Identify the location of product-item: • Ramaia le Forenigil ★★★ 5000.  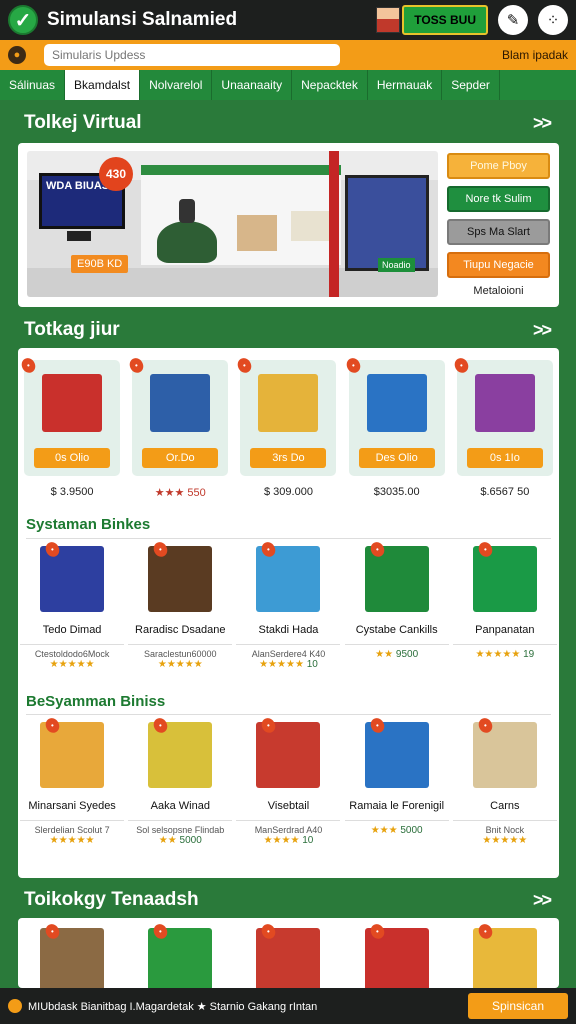
(396, 780).